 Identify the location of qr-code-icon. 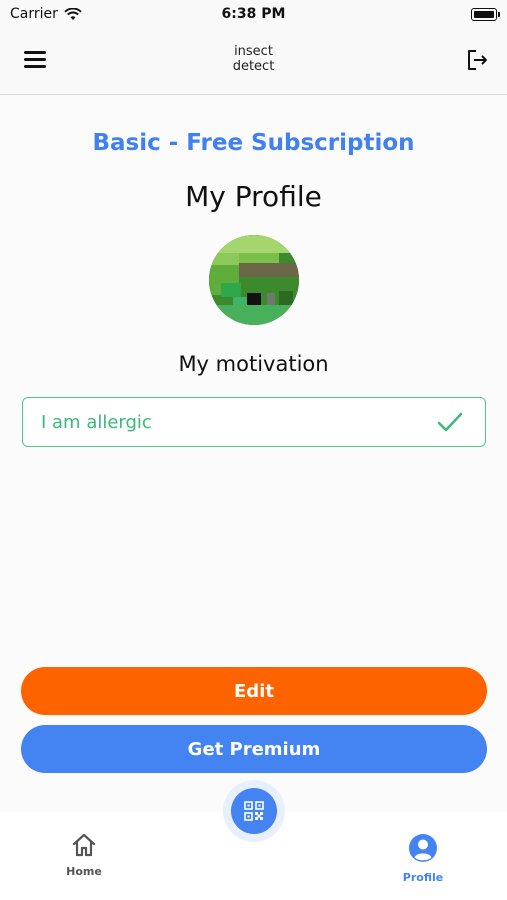
(254, 811).